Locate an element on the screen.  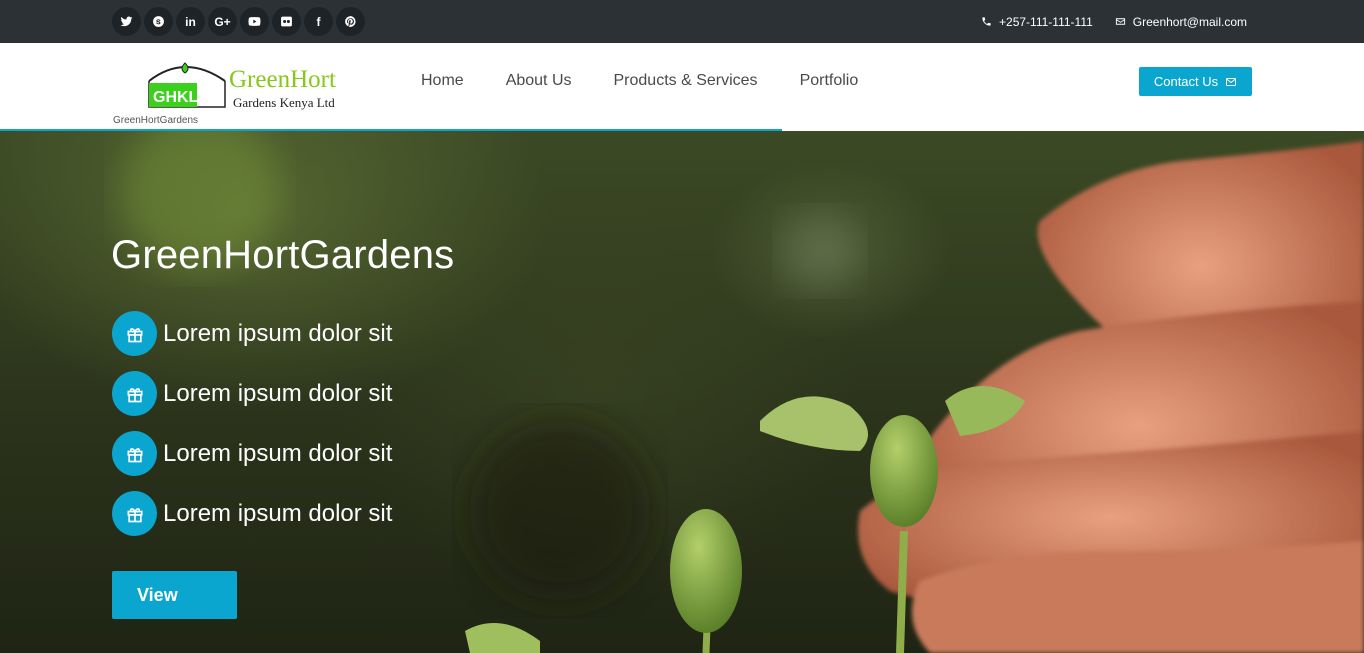
phone-contact: +257-111-111-111 is located at coordinates (1037, 22).